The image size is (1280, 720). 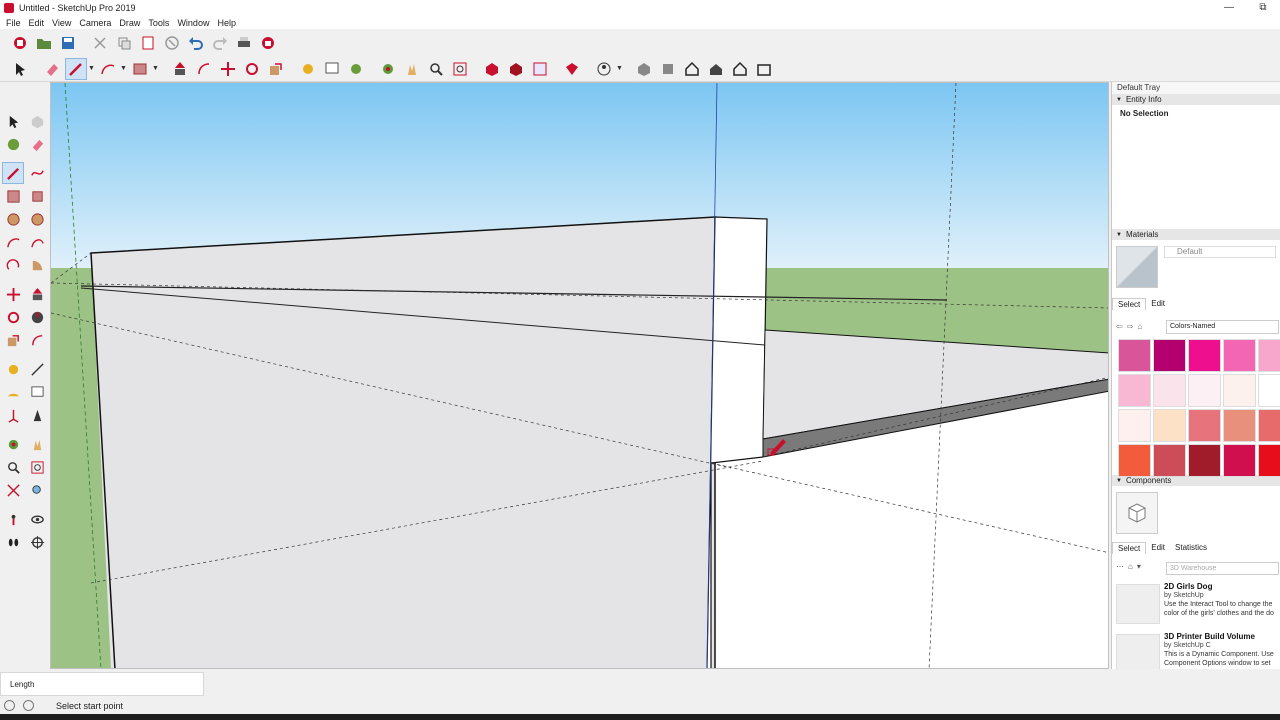 What do you see at coordinates (9, 705) in the screenshot?
I see `geo-location-icon` at bounding box center [9, 705].